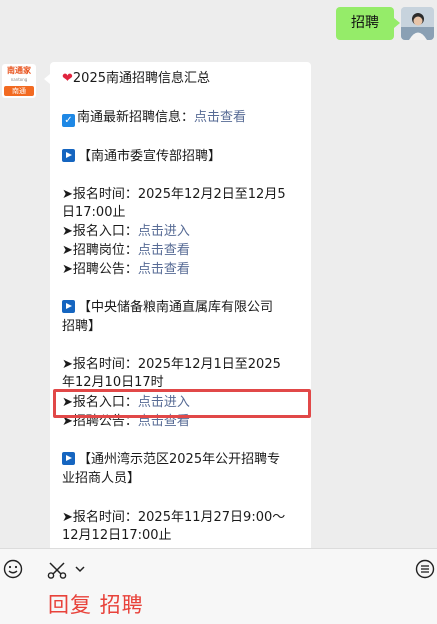  I want to click on section-3-time-line2: 12月12日17:00止, so click(117, 535).